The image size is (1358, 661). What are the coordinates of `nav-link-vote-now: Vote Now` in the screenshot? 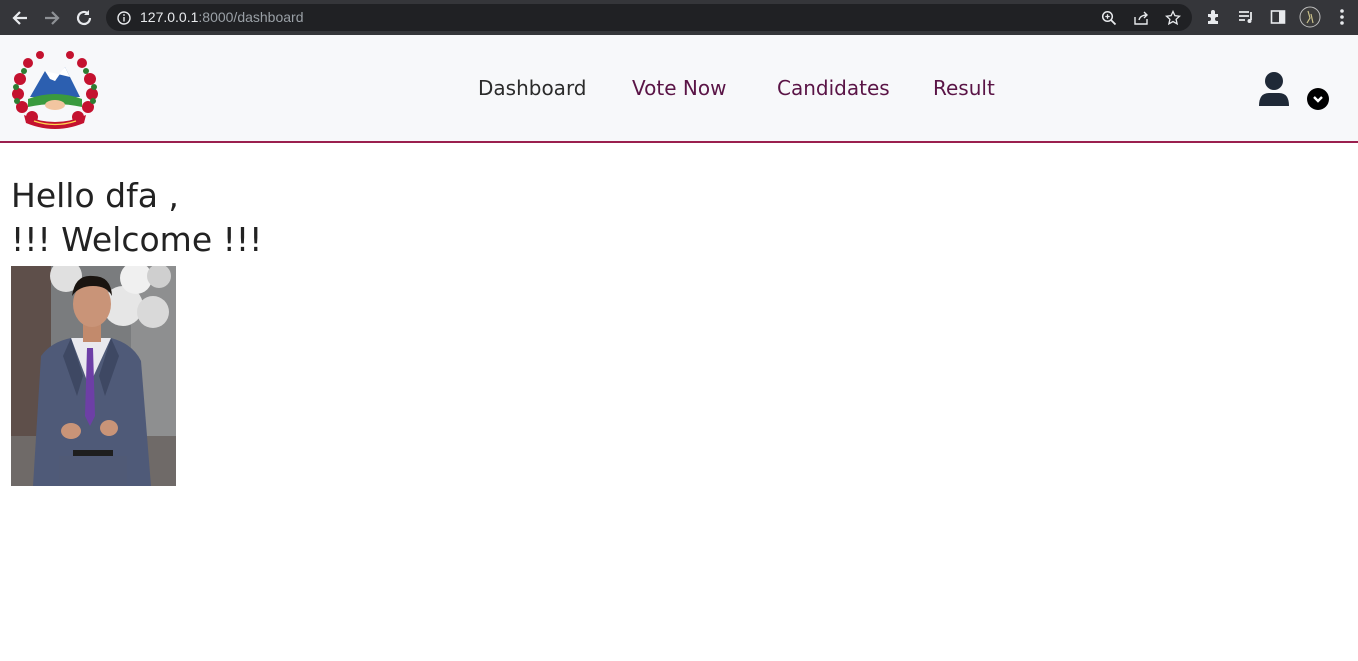 It's located at (679, 88).